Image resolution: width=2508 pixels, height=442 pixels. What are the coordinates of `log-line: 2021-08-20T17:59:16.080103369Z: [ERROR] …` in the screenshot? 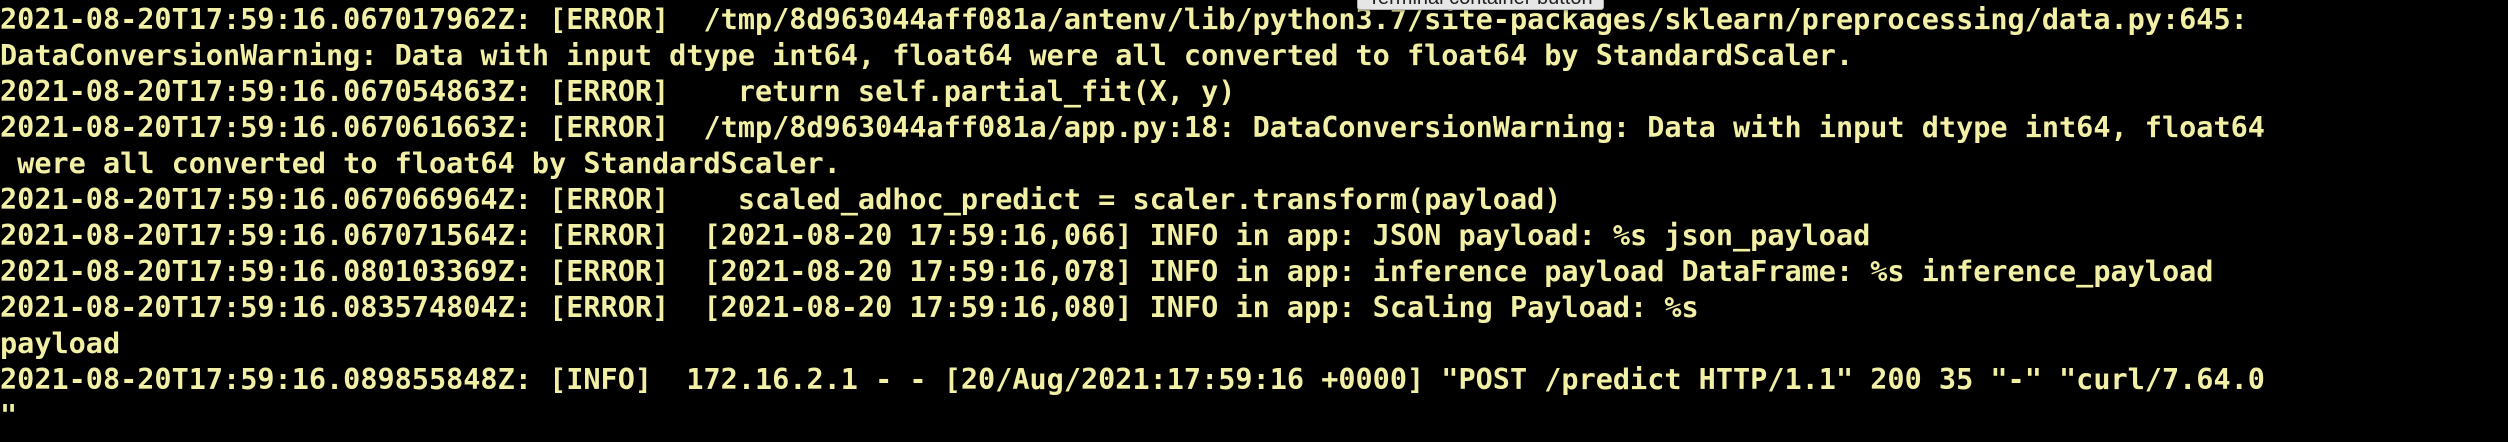 It's located at (1107, 271).